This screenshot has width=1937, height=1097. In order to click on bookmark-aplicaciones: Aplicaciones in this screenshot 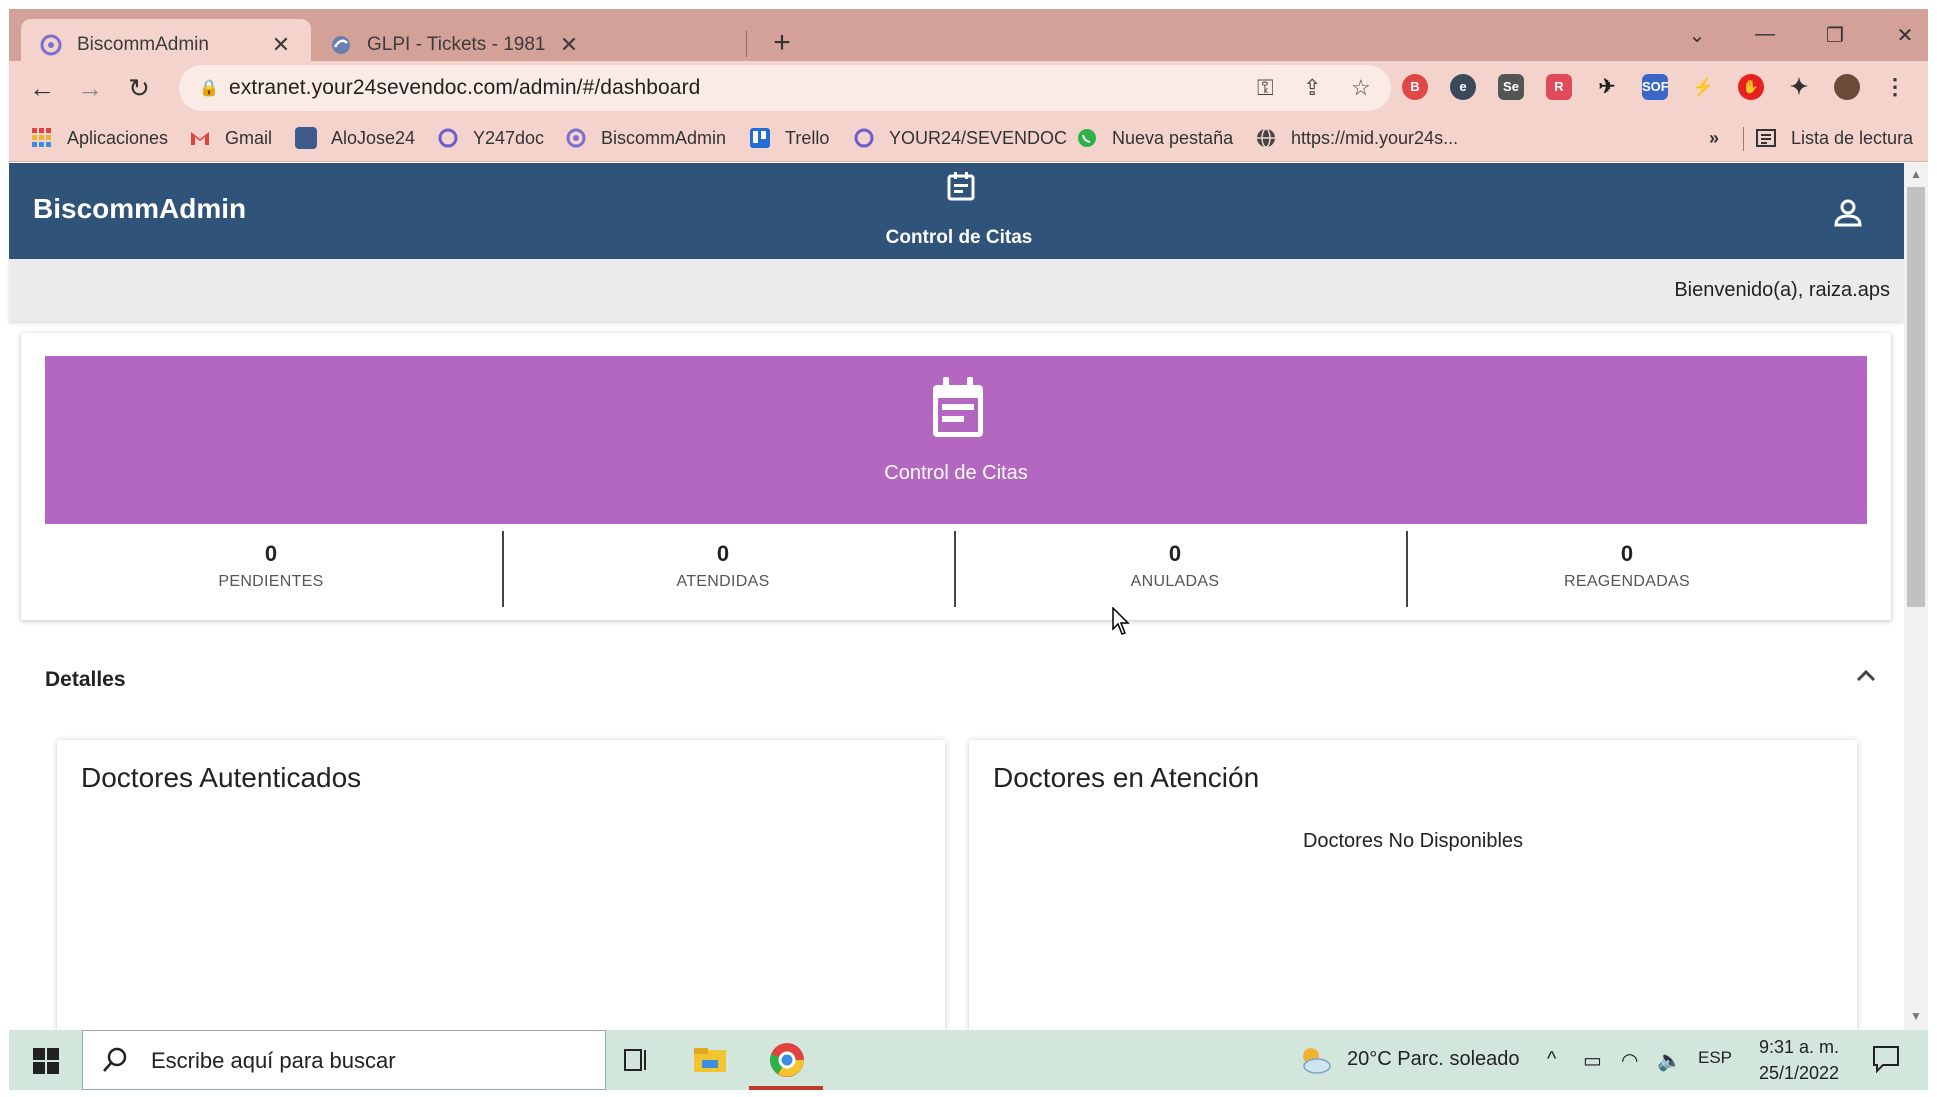, I will do `click(99, 138)`.